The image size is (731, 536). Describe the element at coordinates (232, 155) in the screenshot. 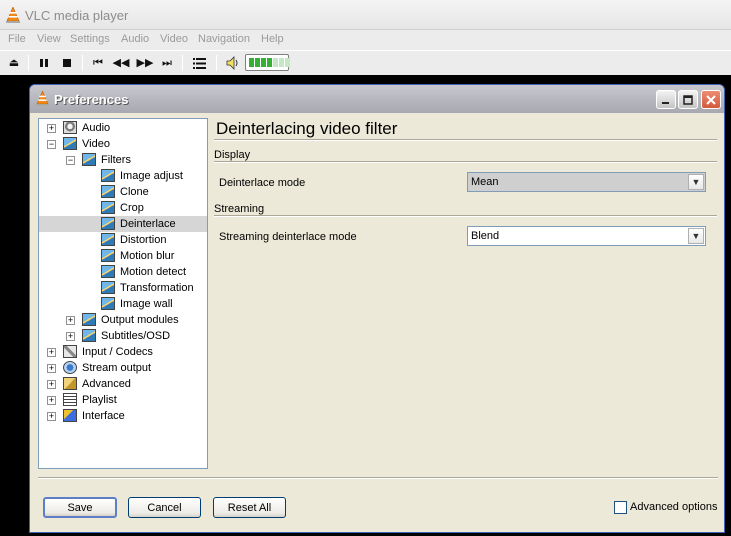

I see `section-display: Display` at that location.